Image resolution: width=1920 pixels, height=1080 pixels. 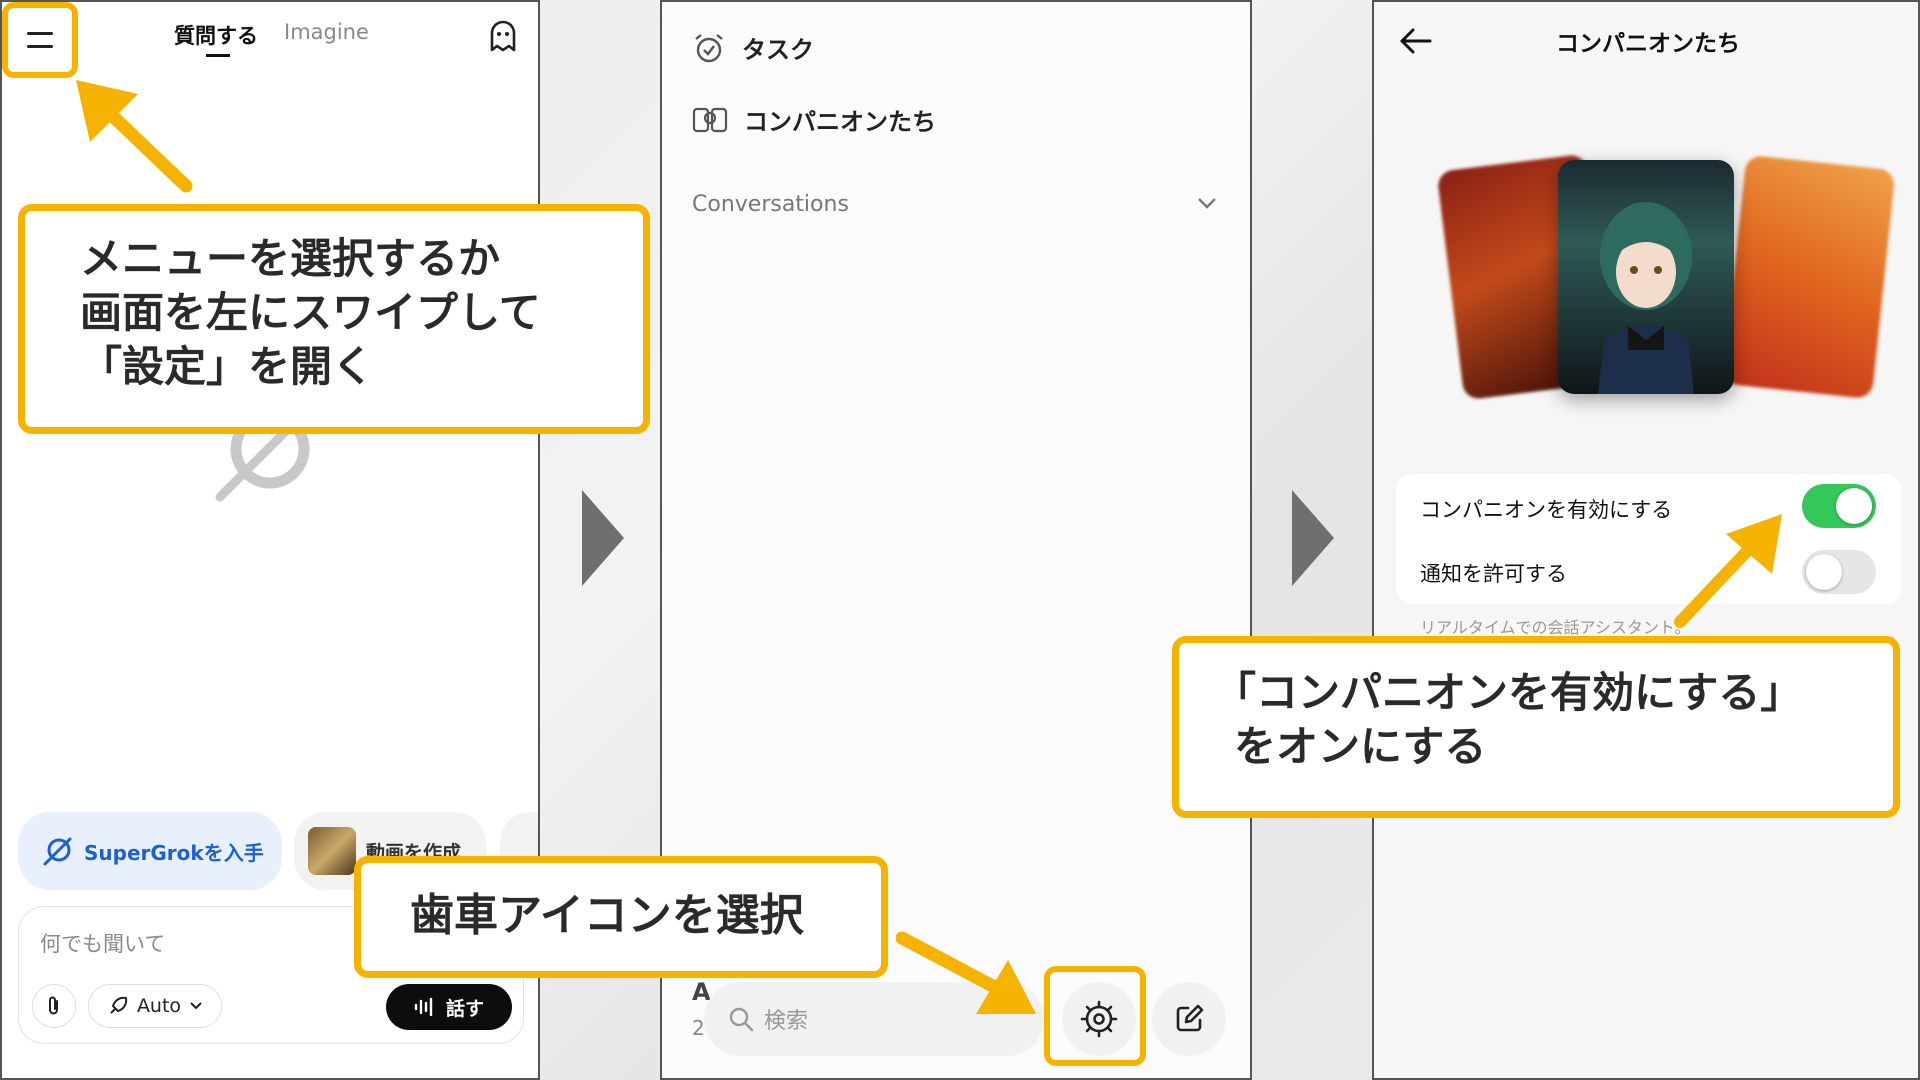 I want to click on paperclip-icon, so click(x=53, y=1005).